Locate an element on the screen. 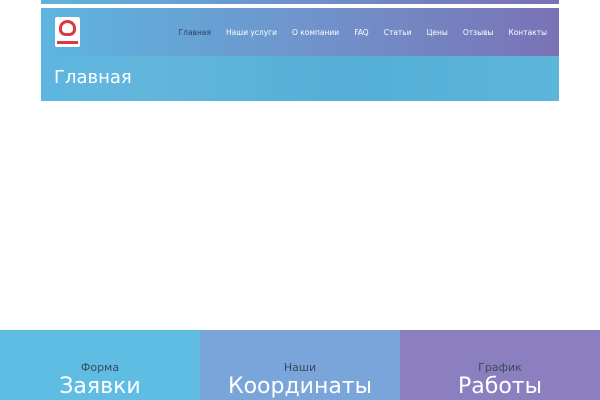  nav-faq: FAQ is located at coordinates (361, 32).